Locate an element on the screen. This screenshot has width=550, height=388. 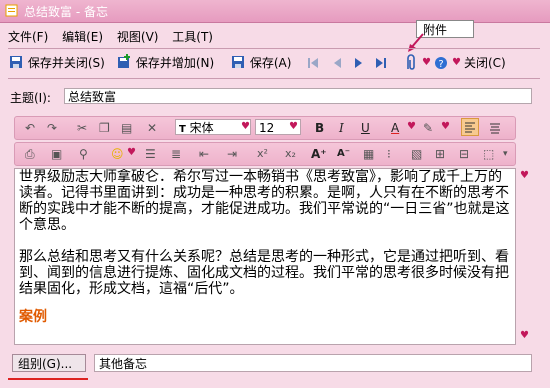
underline-icon: U is located at coordinates (365, 128).